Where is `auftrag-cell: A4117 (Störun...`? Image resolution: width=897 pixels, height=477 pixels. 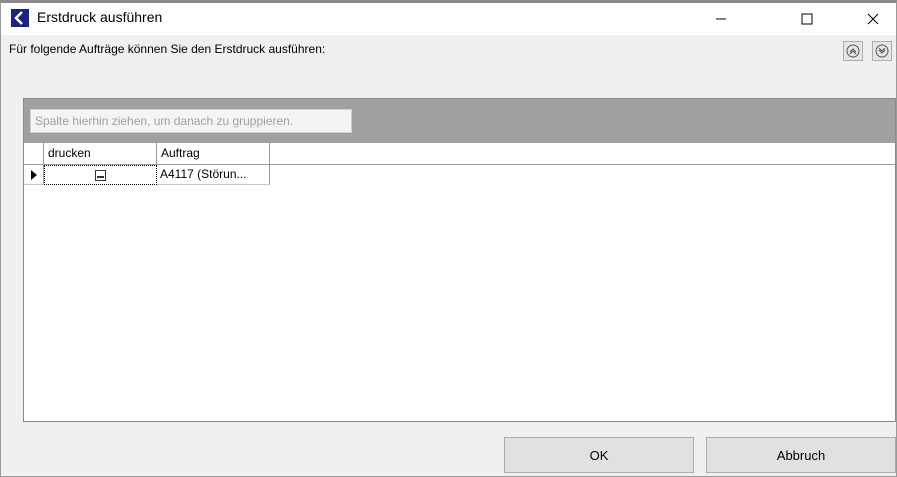 auftrag-cell: A4117 (Störun... is located at coordinates (213, 175).